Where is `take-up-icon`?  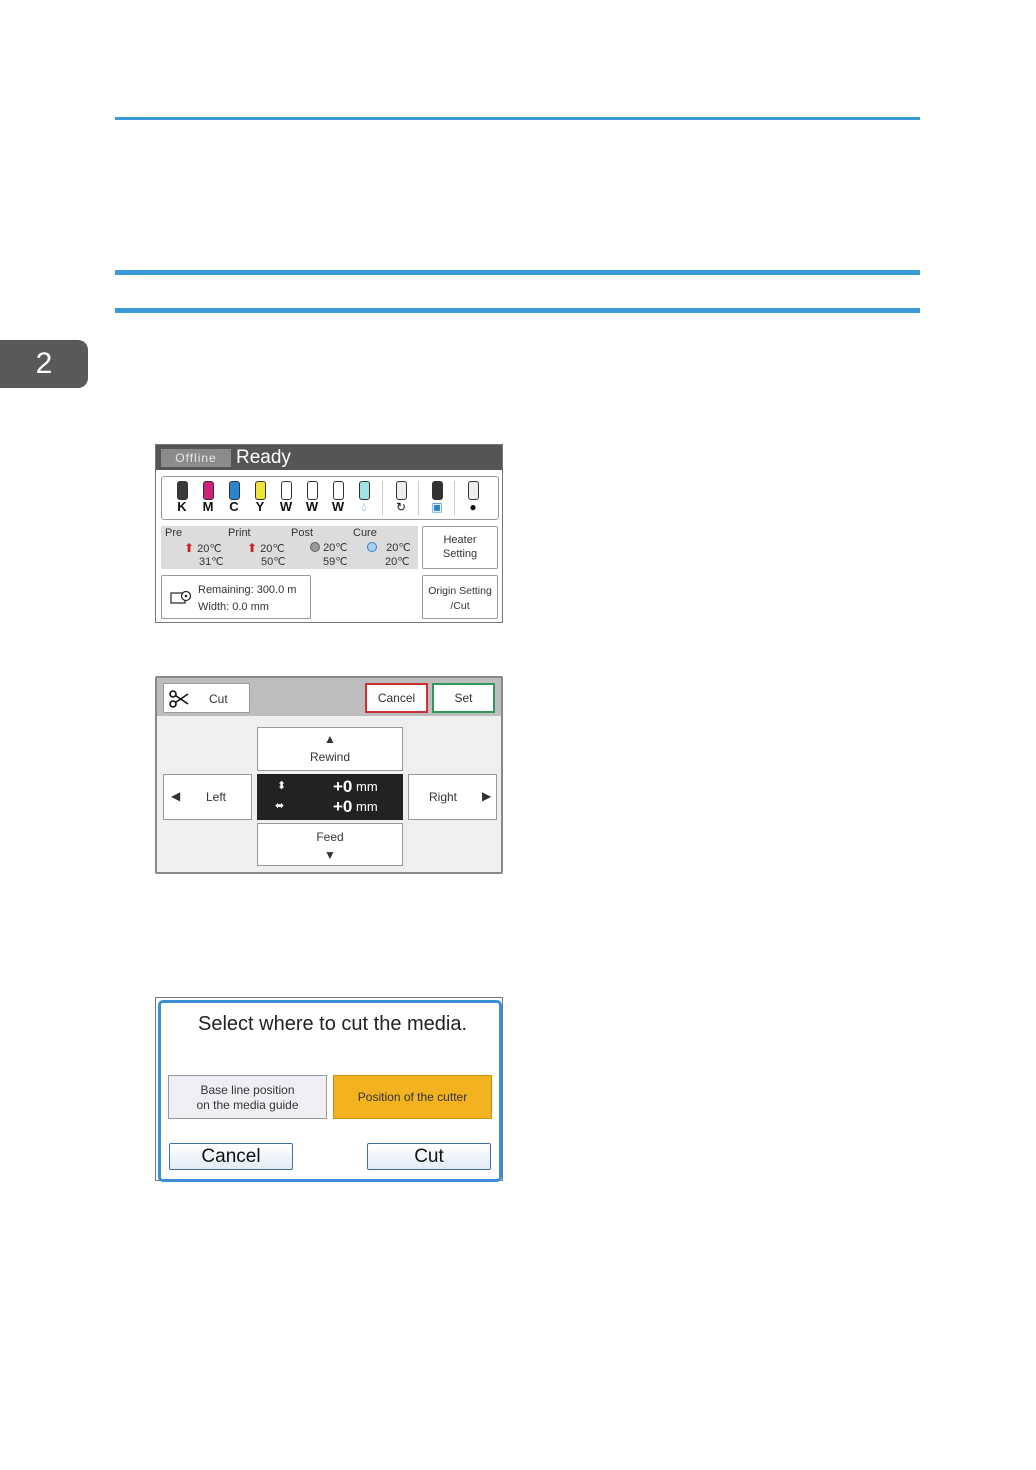 take-up-icon is located at coordinates (473, 490).